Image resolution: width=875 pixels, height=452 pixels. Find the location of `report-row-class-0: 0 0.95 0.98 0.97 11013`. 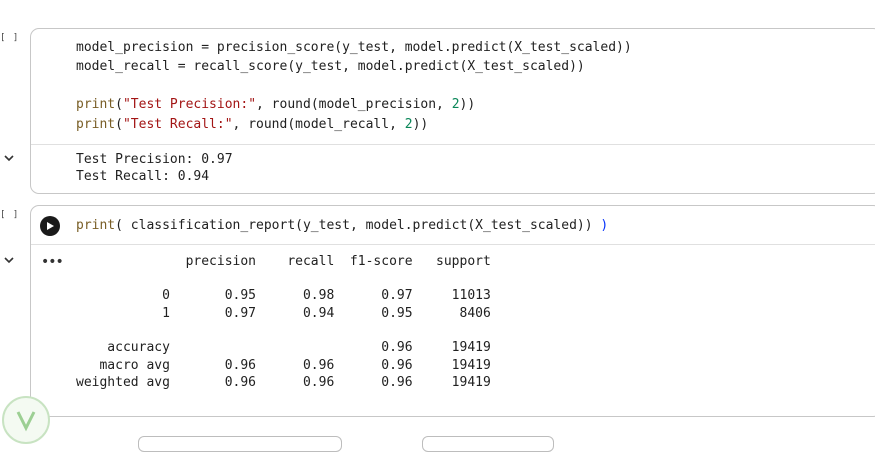

report-row-class-0: 0 0.95 0.98 0.97 11013 is located at coordinates (283, 295).